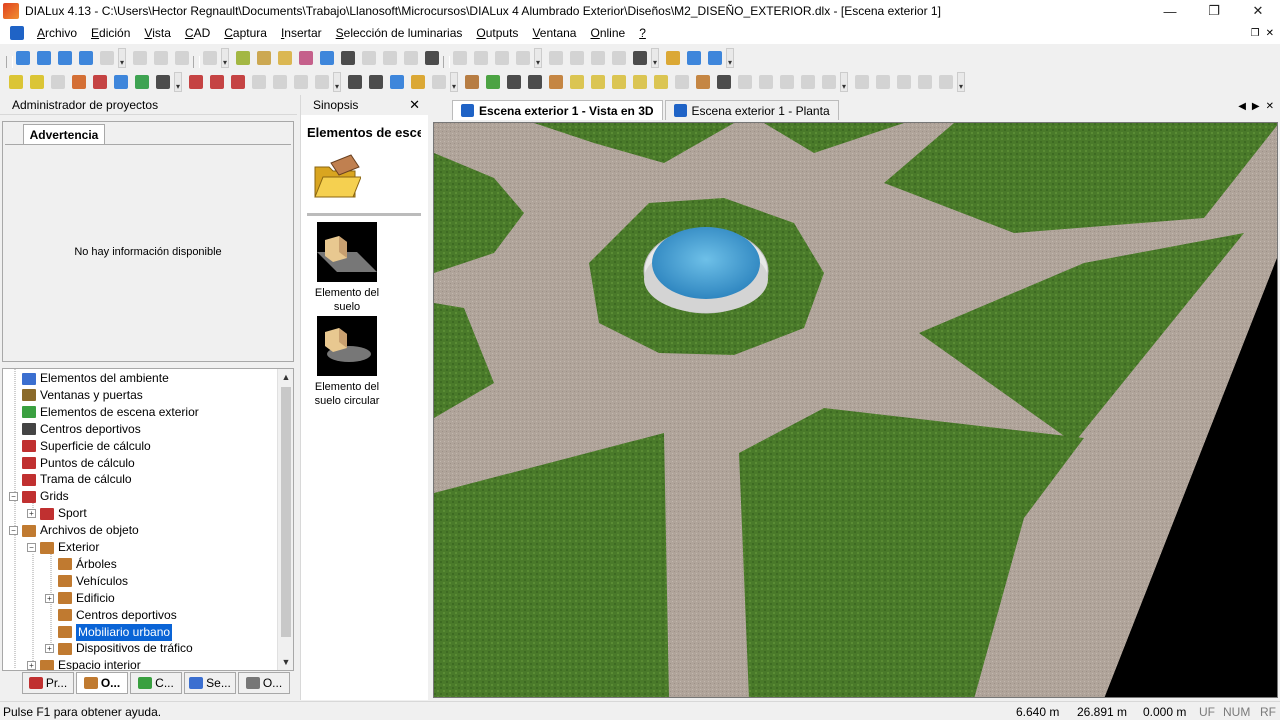 This screenshot has width=1280, height=720. Describe the element at coordinates (1258, 11) in the screenshot. I see `close-button: ✕` at that location.